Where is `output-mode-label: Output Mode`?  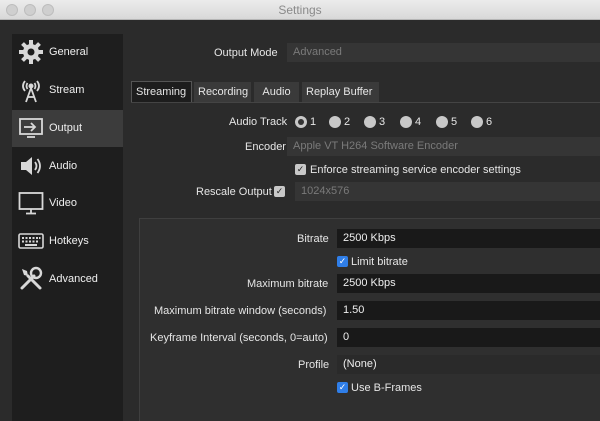 output-mode-label: Output Mode is located at coordinates (246, 53).